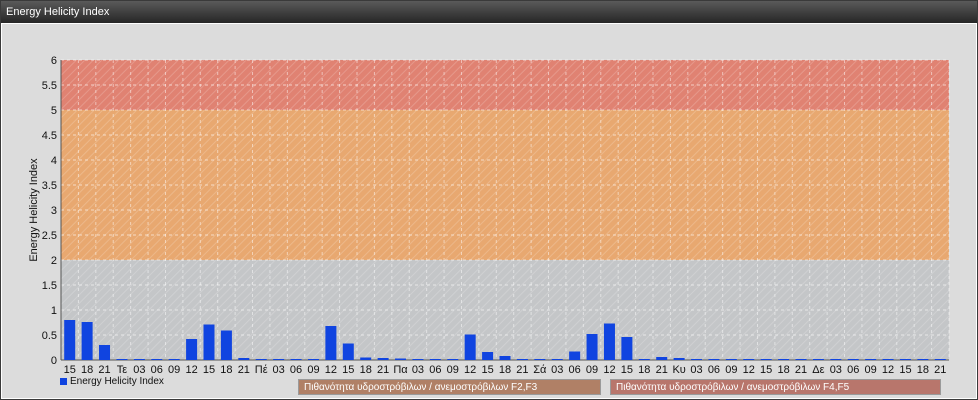  Describe the element at coordinates (400, 370) in the screenshot. I see `x-tick-label: Πα` at that location.